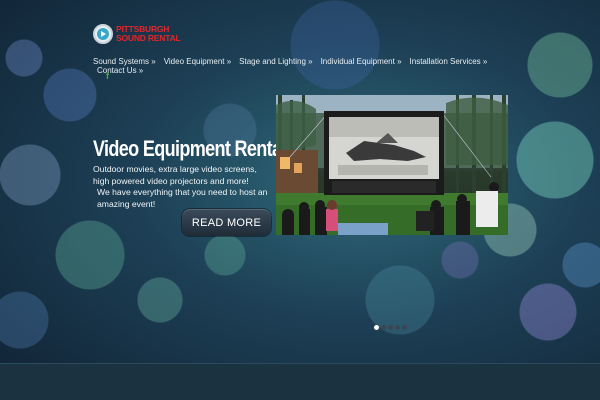 The image size is (600, 400). Describe the element at coordinates (361, 61) in the screenshot. I see `nav-item-individual-equipment: Individual Equipment »` at that location.